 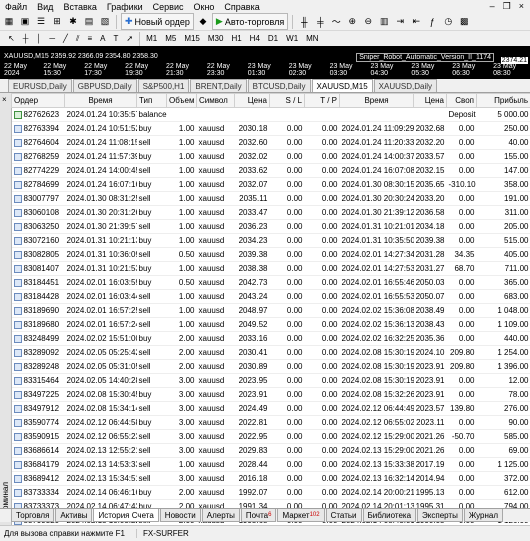 What do you see at coordinates (16, 7) in the screenshot?
I see `menu-item: Файл` at bounding box center [16, 7].